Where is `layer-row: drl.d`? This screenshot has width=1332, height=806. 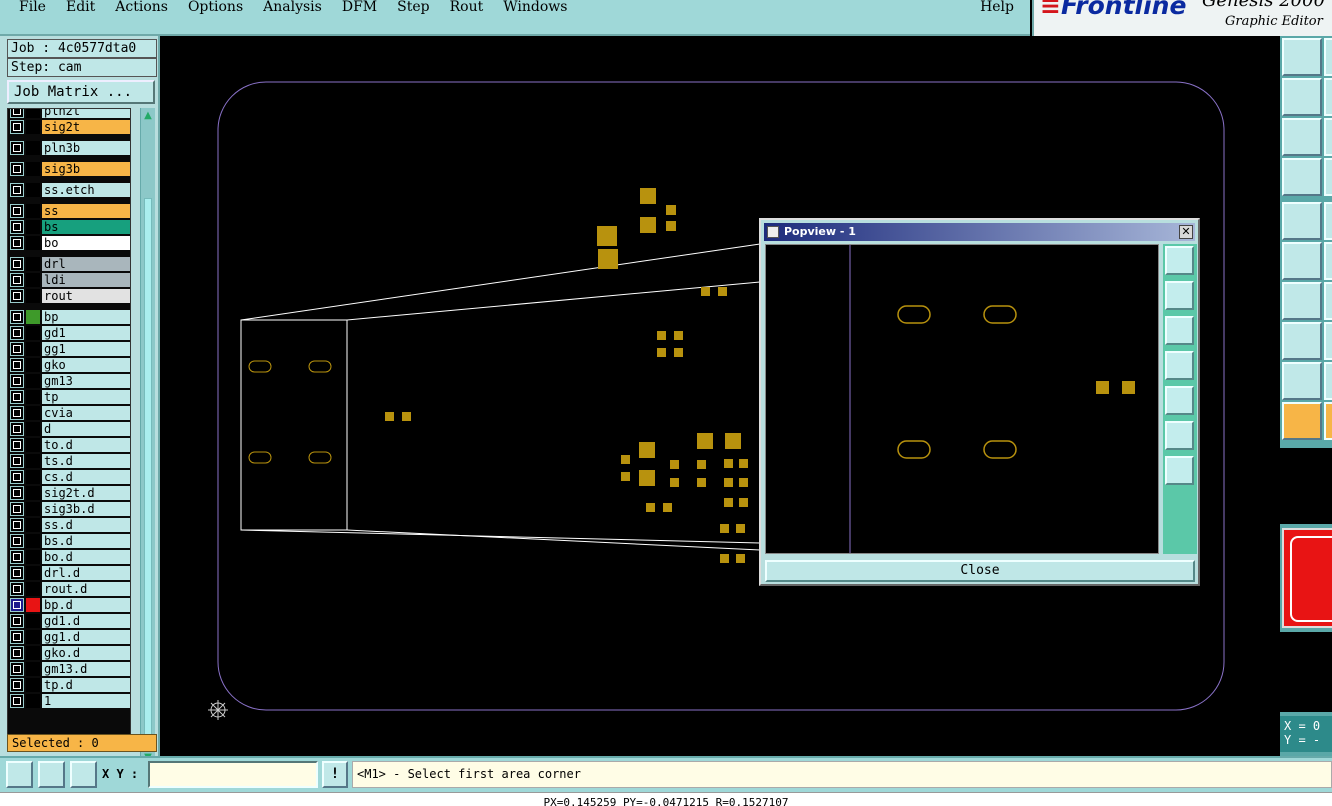
layer-row: drl.d is located at coordinates (70, 572).